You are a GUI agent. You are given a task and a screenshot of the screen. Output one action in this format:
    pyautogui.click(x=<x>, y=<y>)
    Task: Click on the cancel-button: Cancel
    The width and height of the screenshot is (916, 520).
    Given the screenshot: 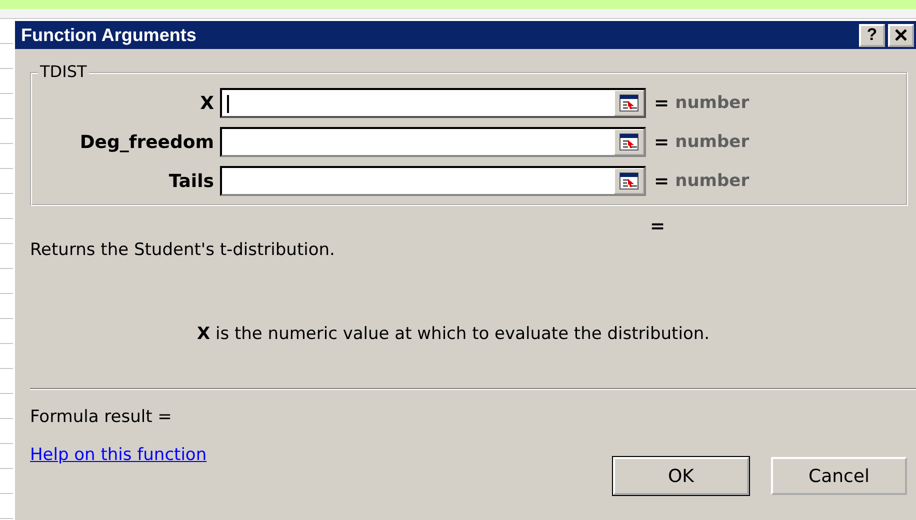 What is the action you would take?
    pyautogui.click(x=839, y=476)
    